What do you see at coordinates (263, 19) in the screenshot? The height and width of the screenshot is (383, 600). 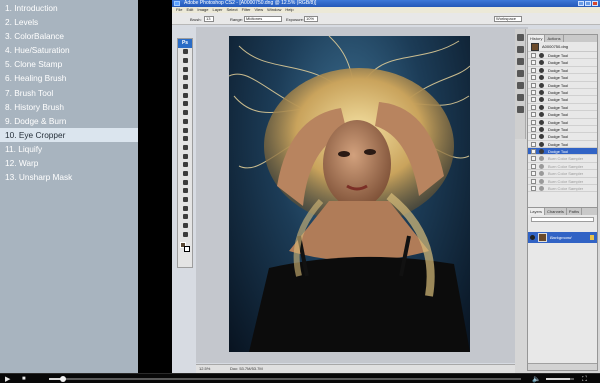 I see `range-select: Midtones` at bounding box center [263, 19].